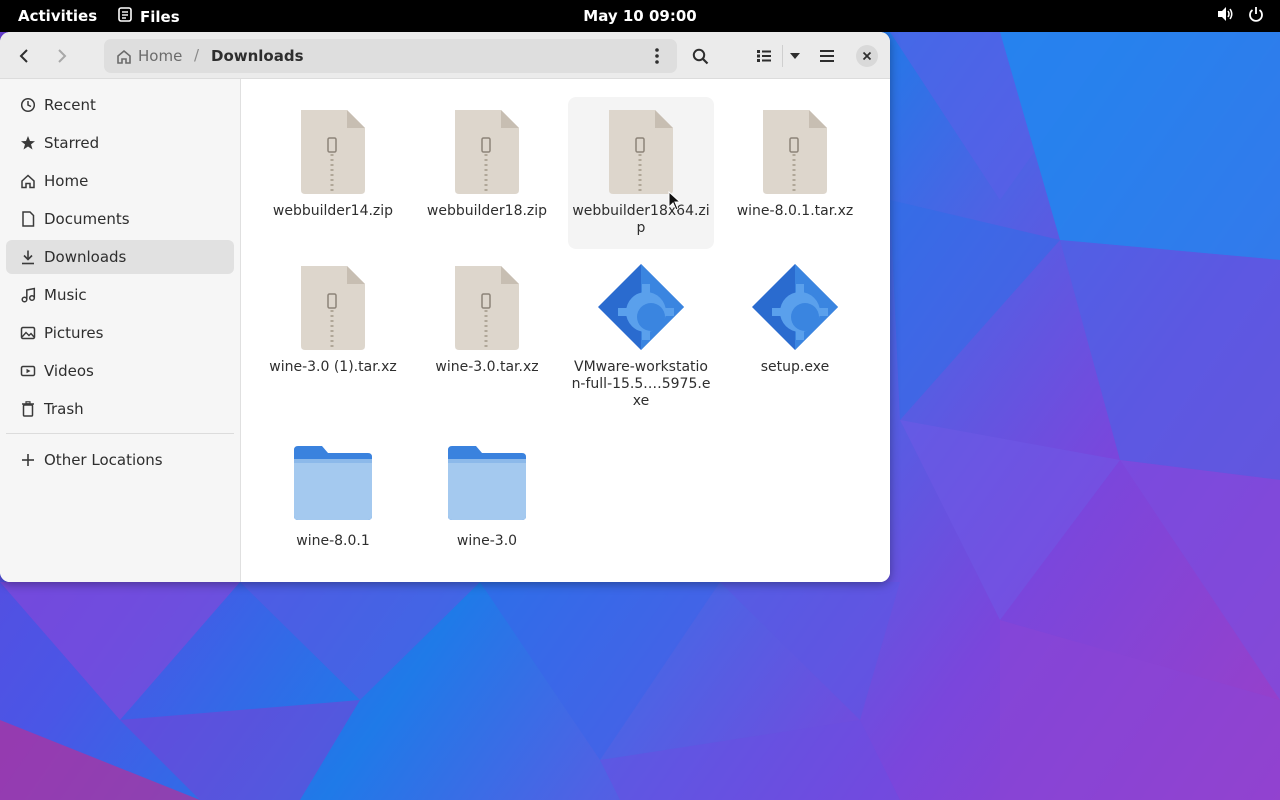 The width and height of the screenshot is (1280, 800). Describe the element at coordinates (28, 257) in the screenshot. I see `download-icon` at that location.